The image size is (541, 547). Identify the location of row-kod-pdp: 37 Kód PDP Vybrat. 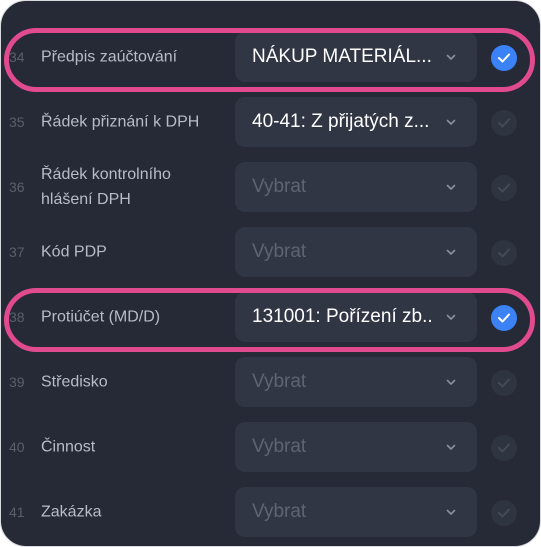
(270, 252).